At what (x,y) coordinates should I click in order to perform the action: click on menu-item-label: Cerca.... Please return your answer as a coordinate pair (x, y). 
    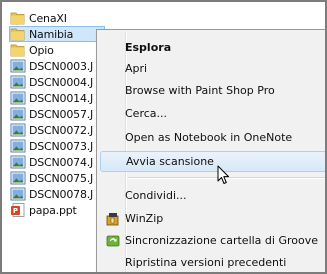
    Looking at the image, I should click on (146, 113).